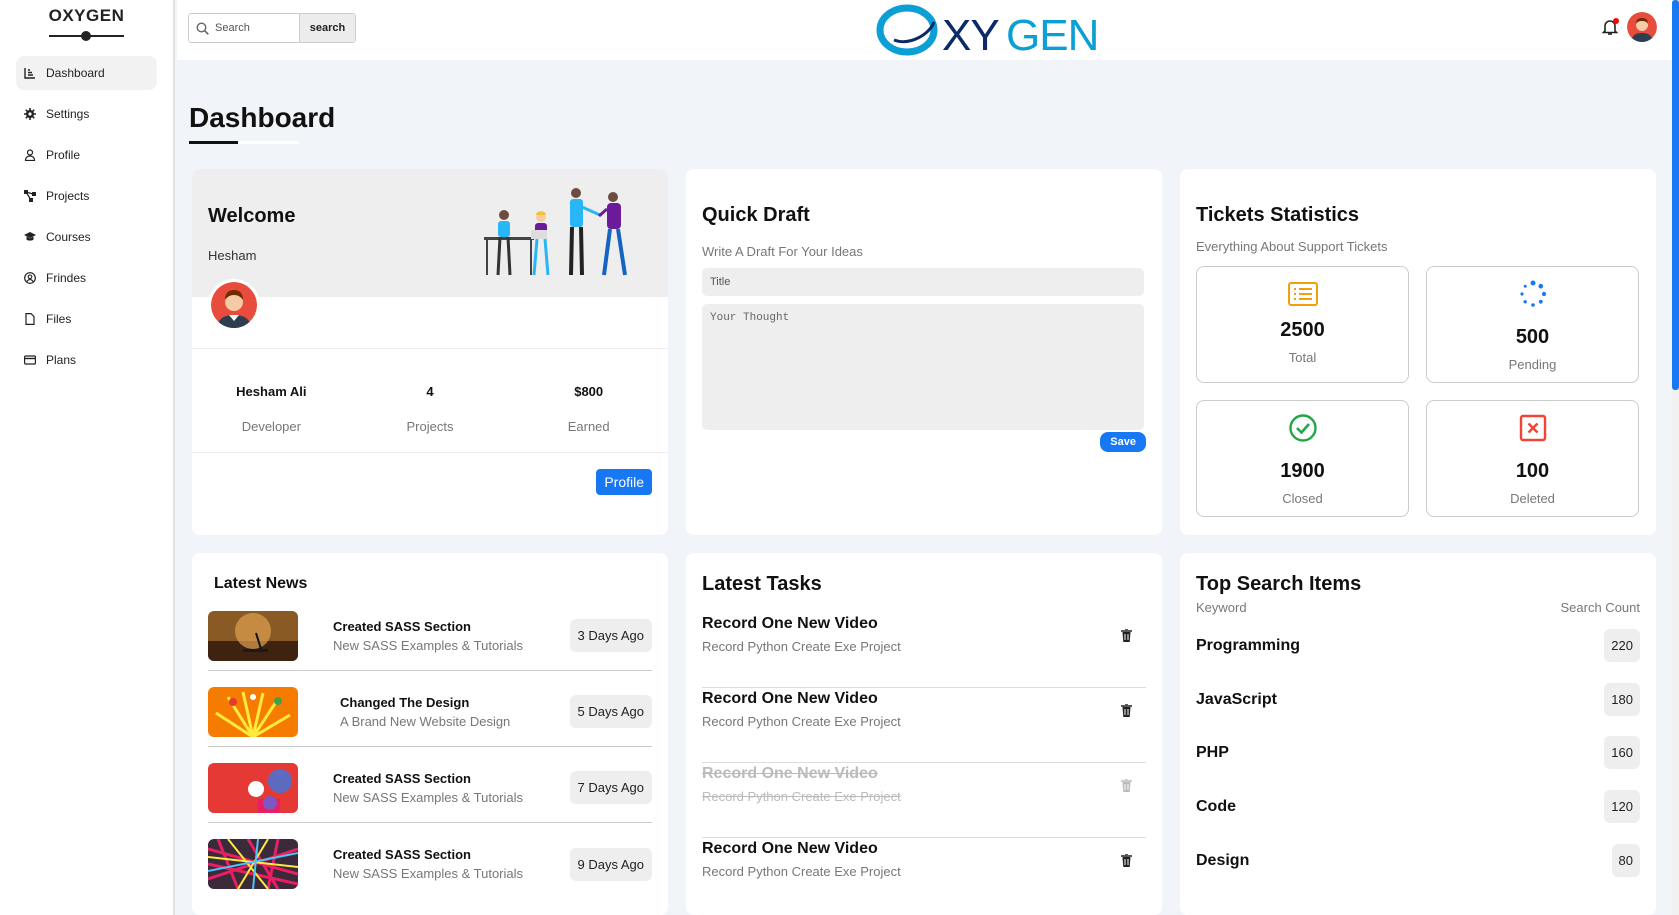 This screenshot has width=1679, height=915. What do you see at coordinates (801, 721) in the screenshot?
I see `task-desc: Record Python Create Exe Project` at bounding box center [801, 721].